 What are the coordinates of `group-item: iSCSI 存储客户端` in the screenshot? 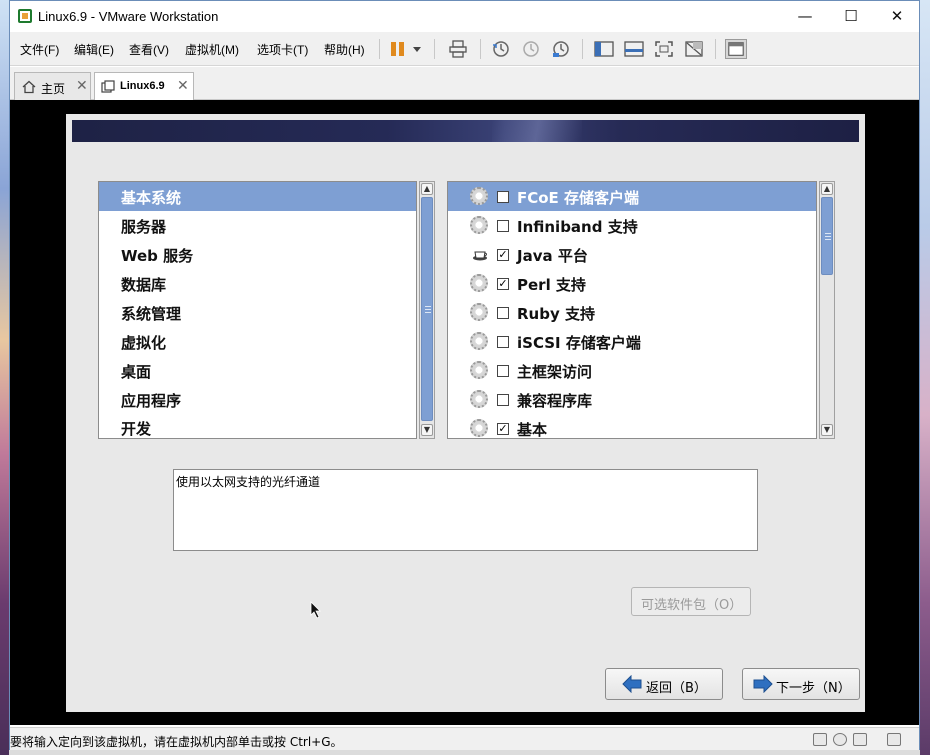 It's located at (632, 341).